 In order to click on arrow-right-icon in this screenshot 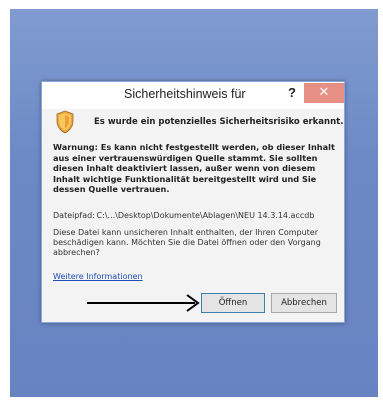, I will do `click(143, 303)`.